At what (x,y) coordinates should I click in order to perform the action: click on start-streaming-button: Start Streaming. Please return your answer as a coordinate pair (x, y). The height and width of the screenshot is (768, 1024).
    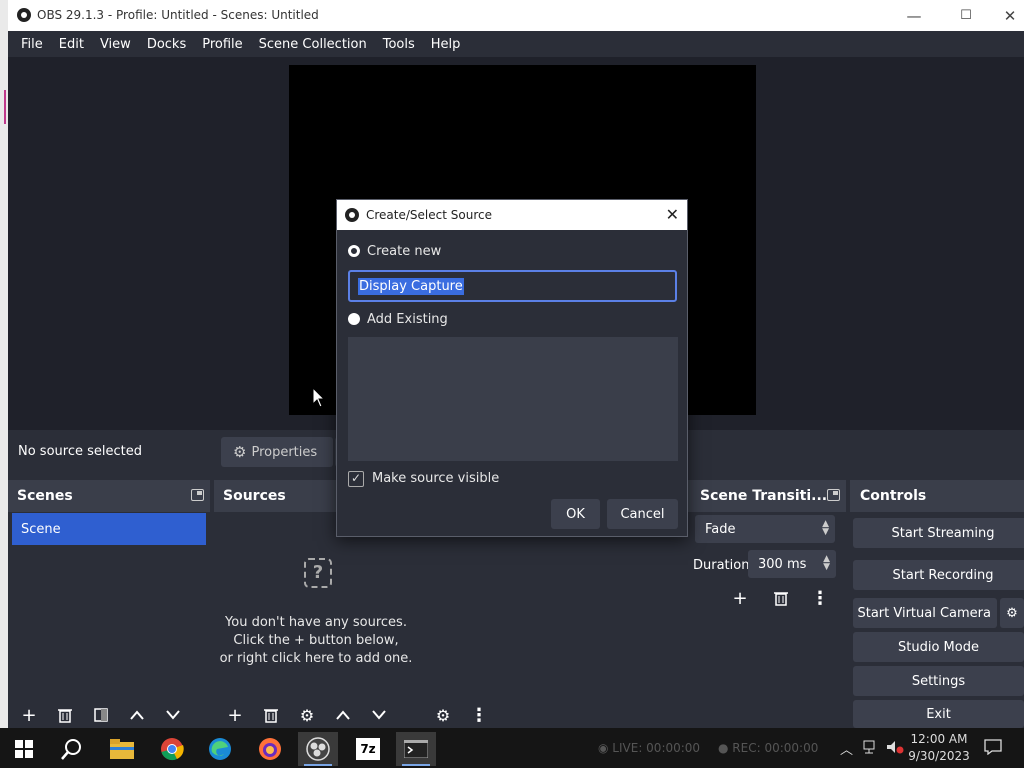
    Looking at the image, I should click on (938, 533).